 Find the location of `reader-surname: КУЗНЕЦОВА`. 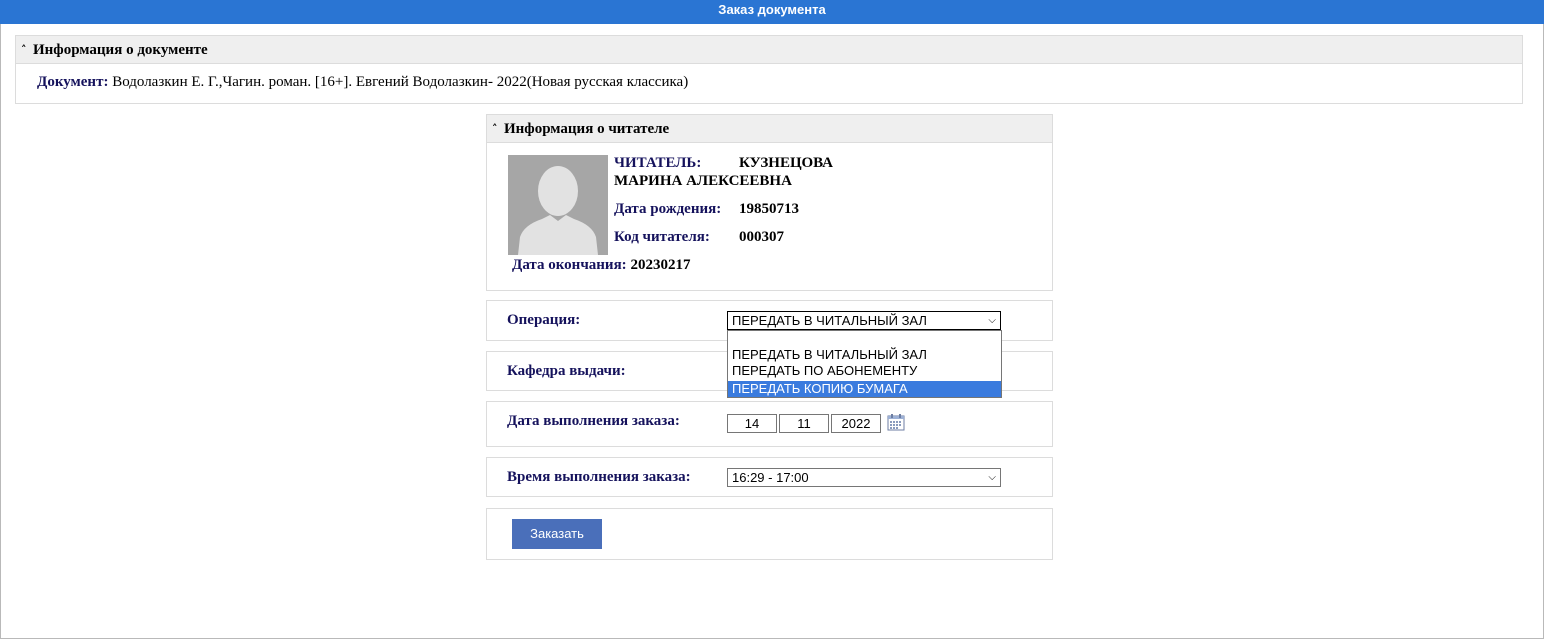

reader-surname: КУЗНЕЦОВА is located at coordinates (786, 163).